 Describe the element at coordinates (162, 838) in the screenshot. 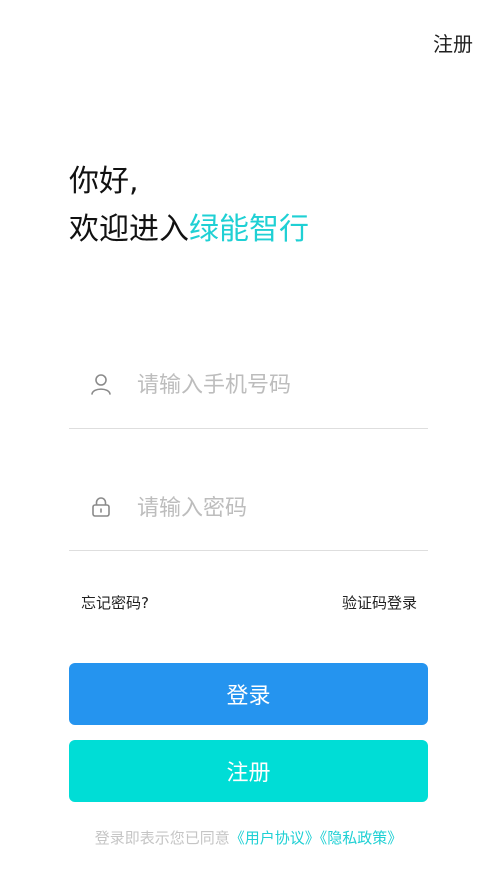

I see `agreement-prefix: 登录即表示您已同意` at that location.